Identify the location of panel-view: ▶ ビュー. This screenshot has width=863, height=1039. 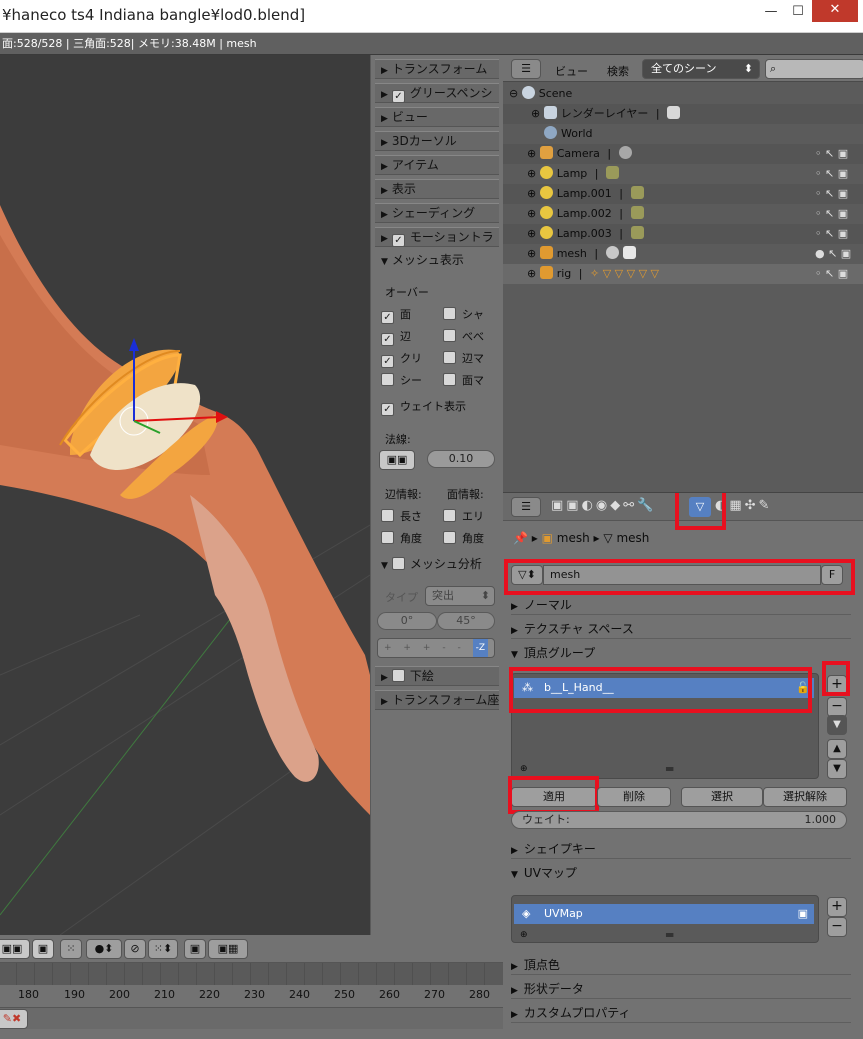
(437, 117).